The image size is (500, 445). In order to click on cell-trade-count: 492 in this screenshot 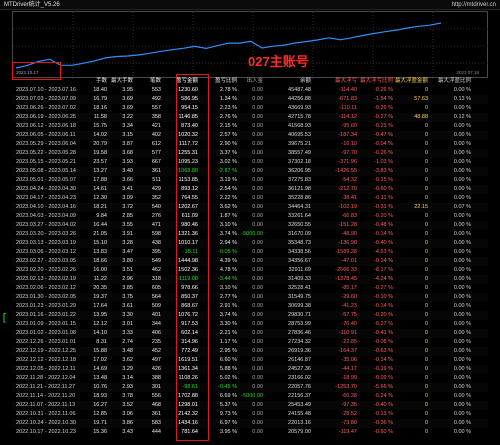, I will do `click(156, 99)`.